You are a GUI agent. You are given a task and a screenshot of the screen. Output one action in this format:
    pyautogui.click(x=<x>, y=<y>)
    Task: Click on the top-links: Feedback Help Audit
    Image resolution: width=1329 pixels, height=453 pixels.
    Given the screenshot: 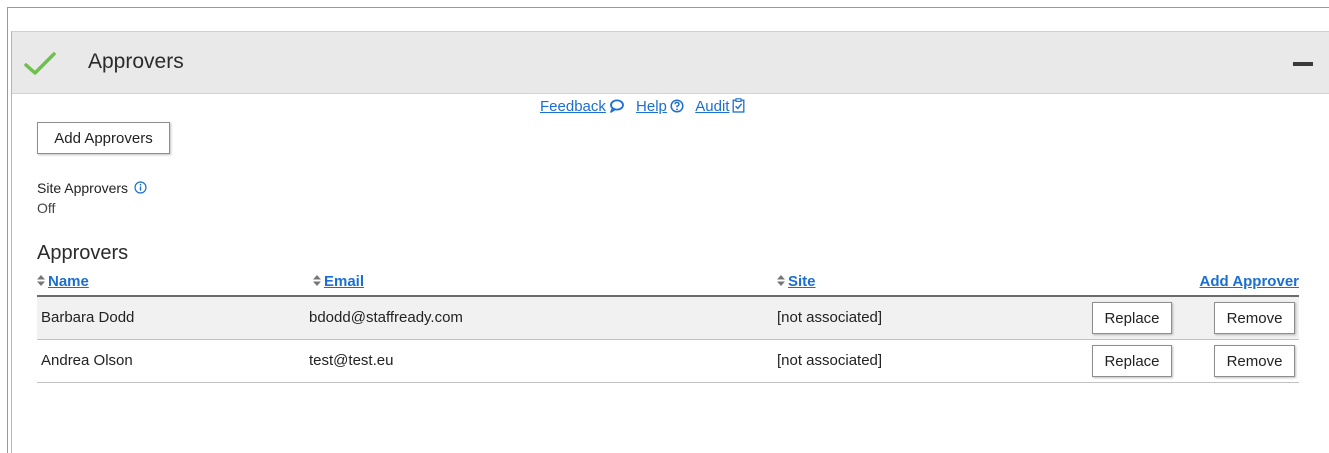 What is the action you would take?
    pyautogui.click(x=646, y=106)
    